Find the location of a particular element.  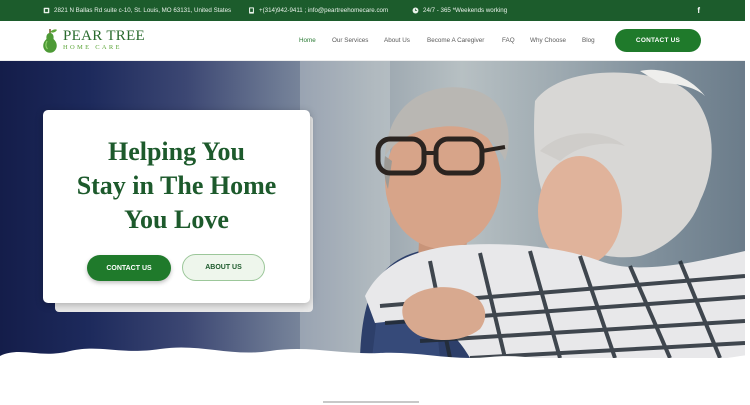

facebook-icon: f is located at coordinates (698, 10).